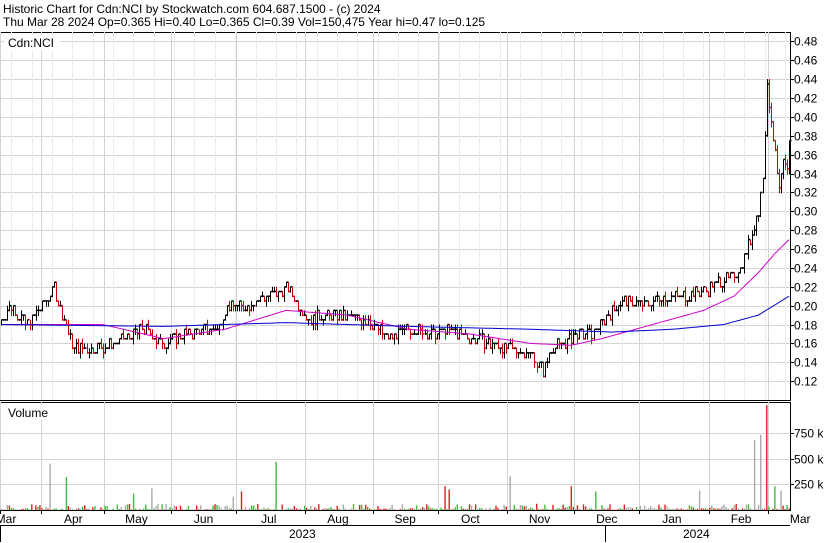 This screenshot has height=543, width=830. I want to click on price-tick-label: 0.46, so click(806, 61).